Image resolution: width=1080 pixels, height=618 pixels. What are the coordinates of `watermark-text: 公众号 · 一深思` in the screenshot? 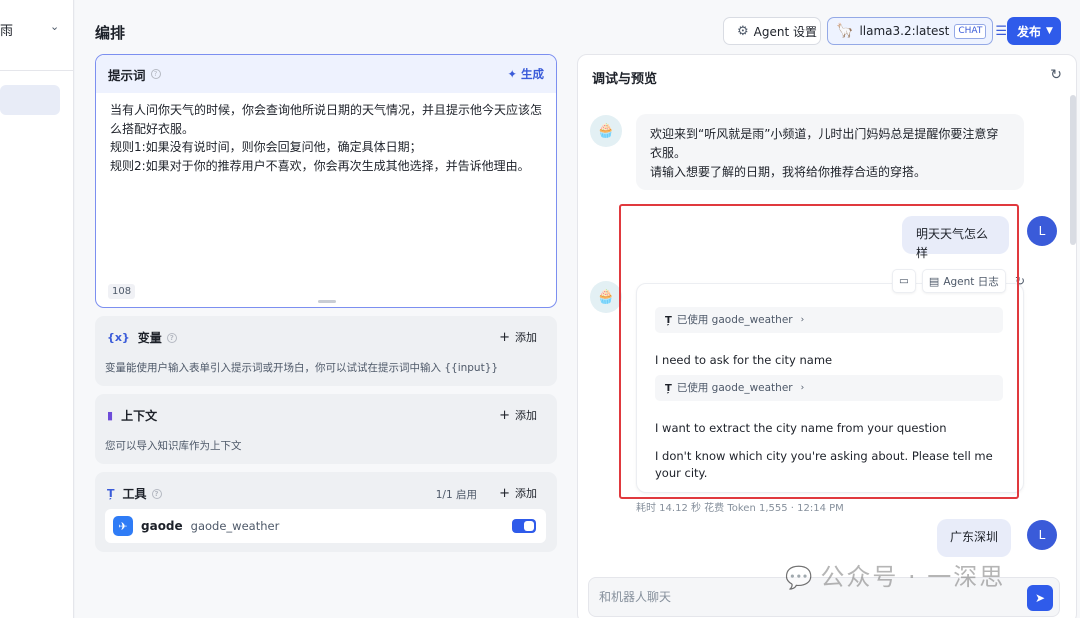 It's located at (913, 577).